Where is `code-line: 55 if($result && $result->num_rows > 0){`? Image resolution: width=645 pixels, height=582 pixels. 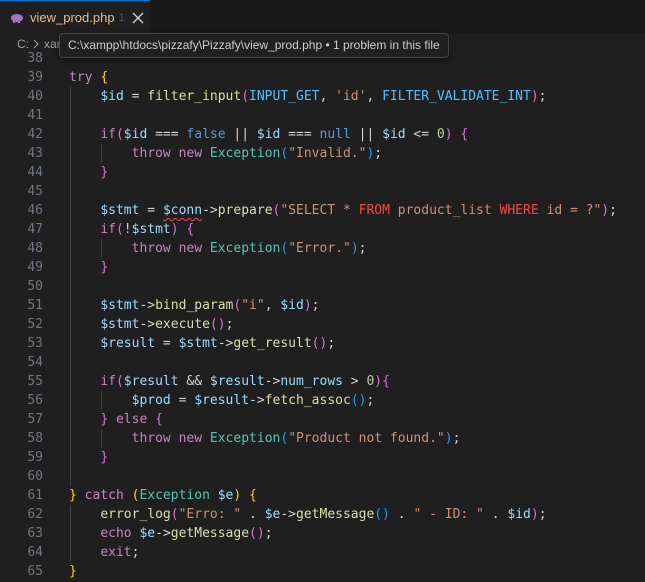
code-line: 55 if($result && $result->num_rows > 0){ is located at coordinates (322, 381).